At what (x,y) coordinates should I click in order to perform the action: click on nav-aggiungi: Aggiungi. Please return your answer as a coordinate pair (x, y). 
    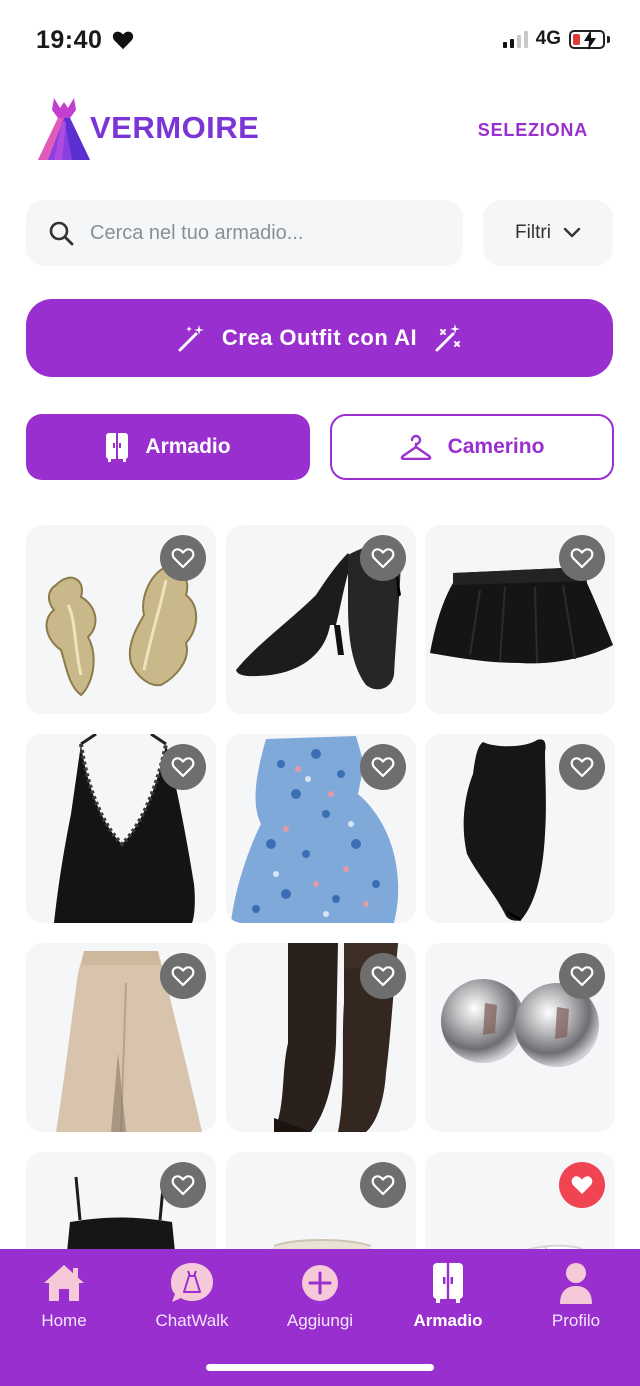
    Looking at the image, I should click on (320, 1296).